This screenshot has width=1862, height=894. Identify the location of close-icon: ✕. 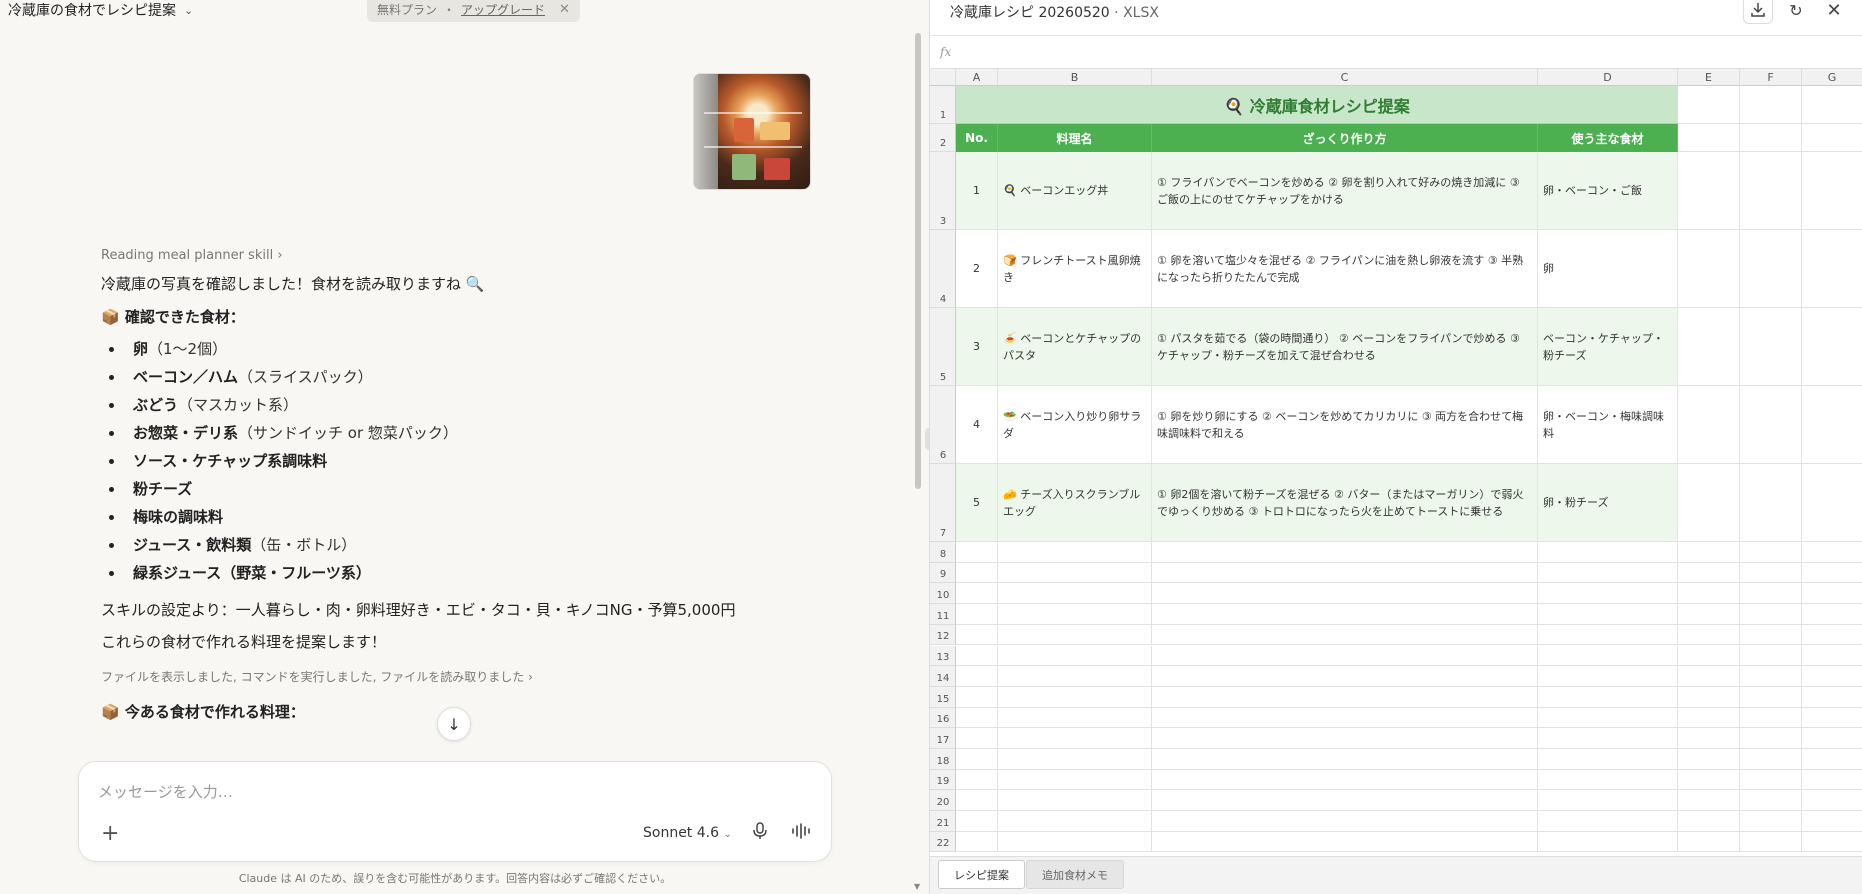
(1834, 12).